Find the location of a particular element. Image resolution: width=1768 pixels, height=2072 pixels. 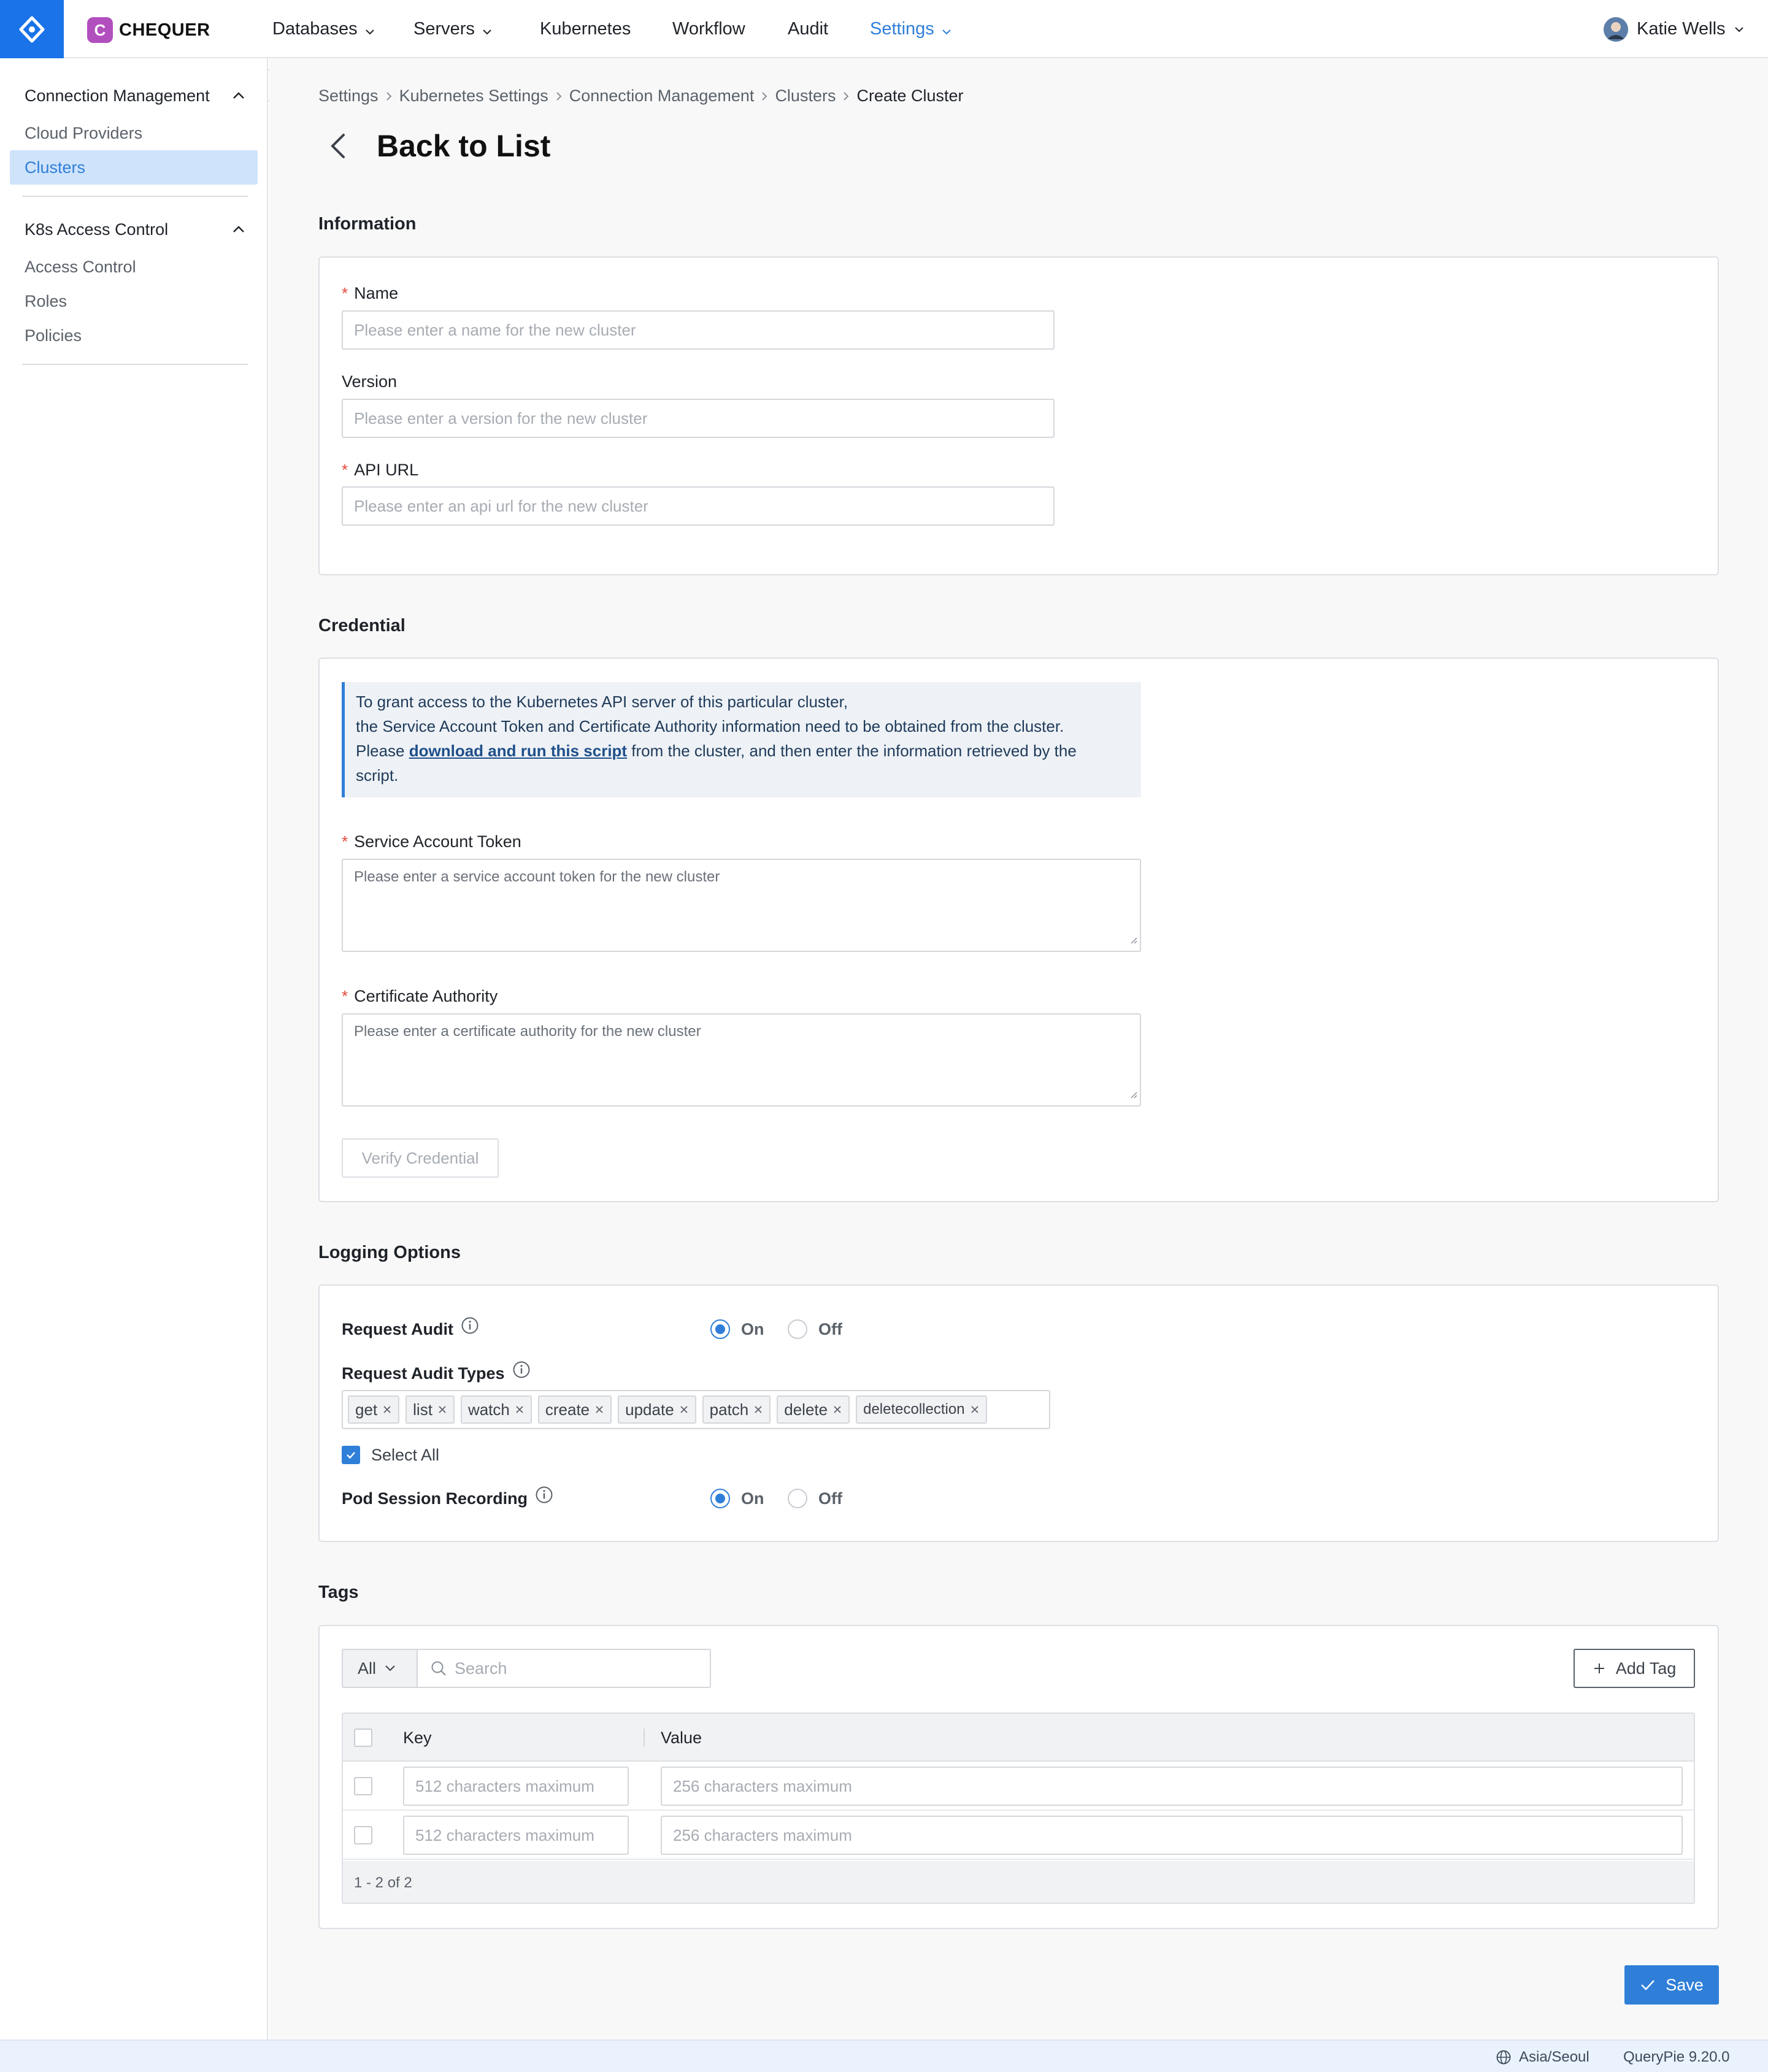

nav-workflow: Workflow is located at coordinates (708, 29).